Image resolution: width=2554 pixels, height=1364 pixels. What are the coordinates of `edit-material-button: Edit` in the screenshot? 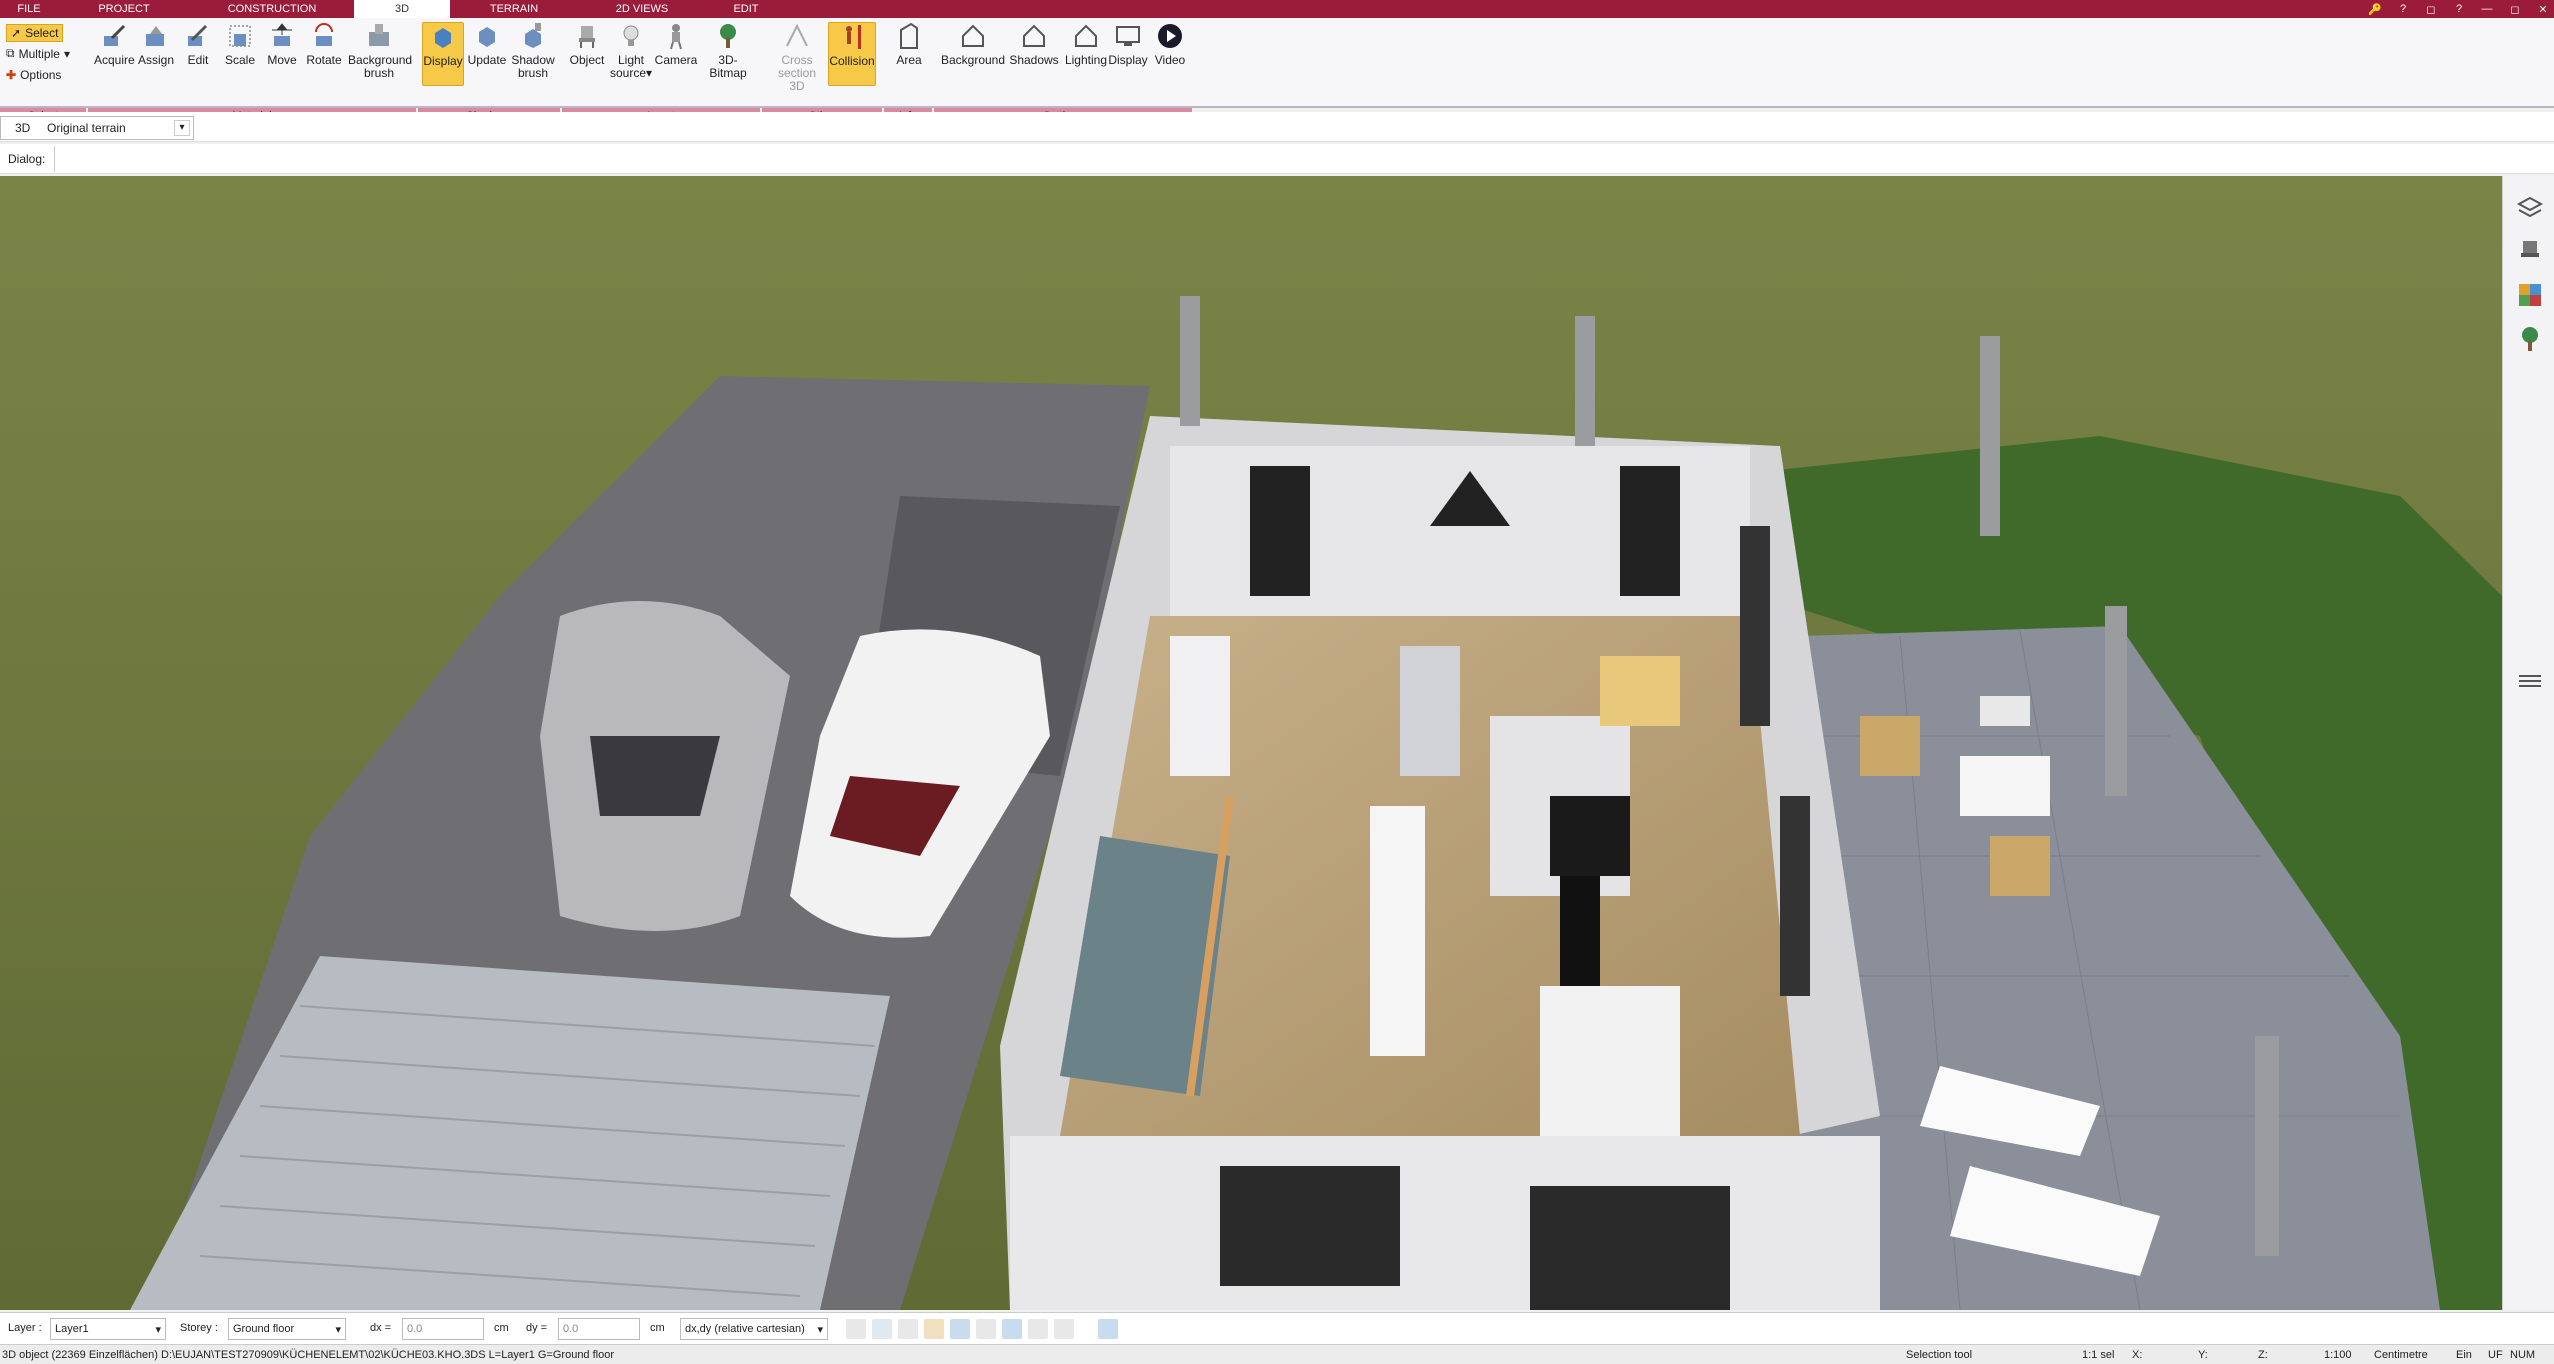 It's located at (198, 44).